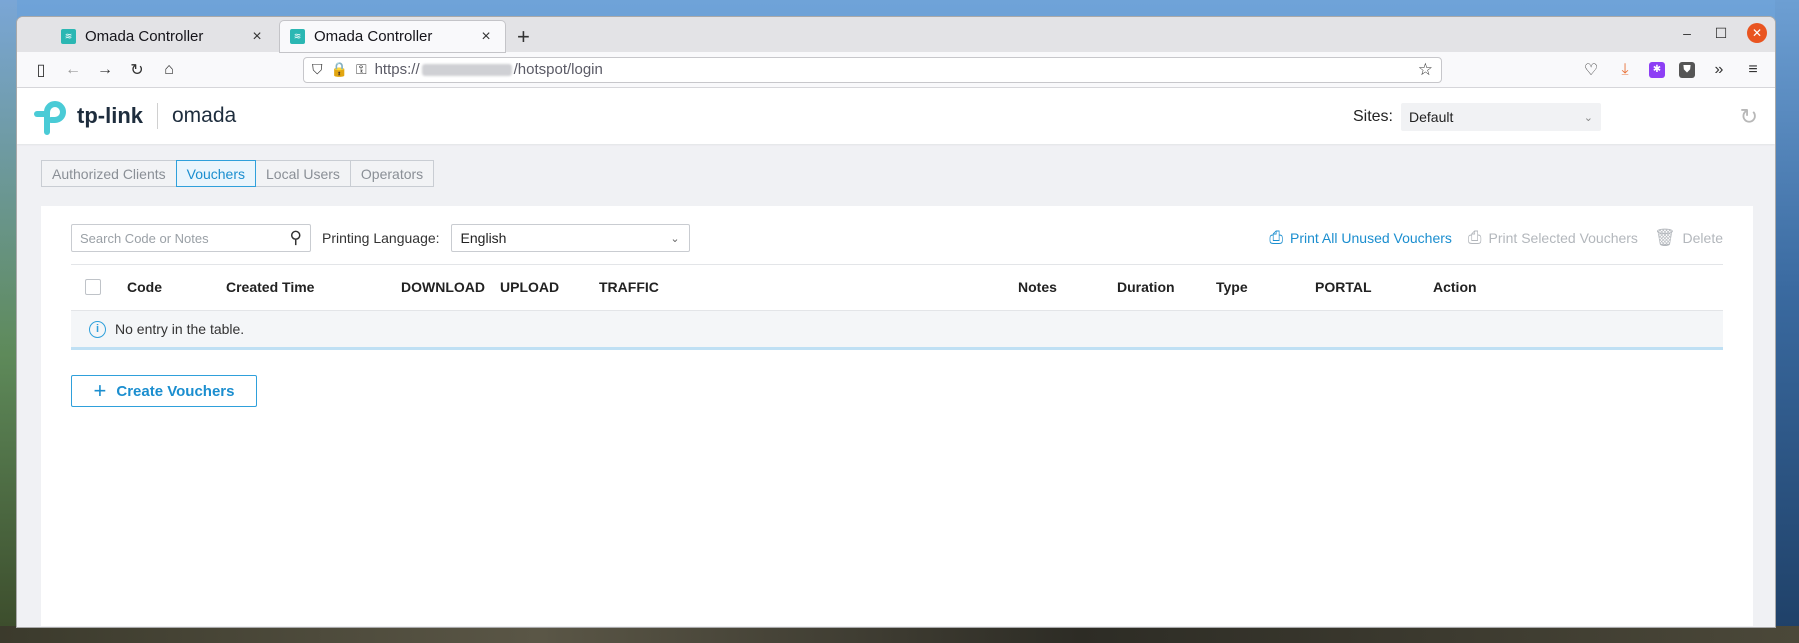 The image size is (1799, 643). Describe the element at coordinates (109, 173) in the screenshot. I see `tab-authorized-clients: Authorized Clients` at that location.